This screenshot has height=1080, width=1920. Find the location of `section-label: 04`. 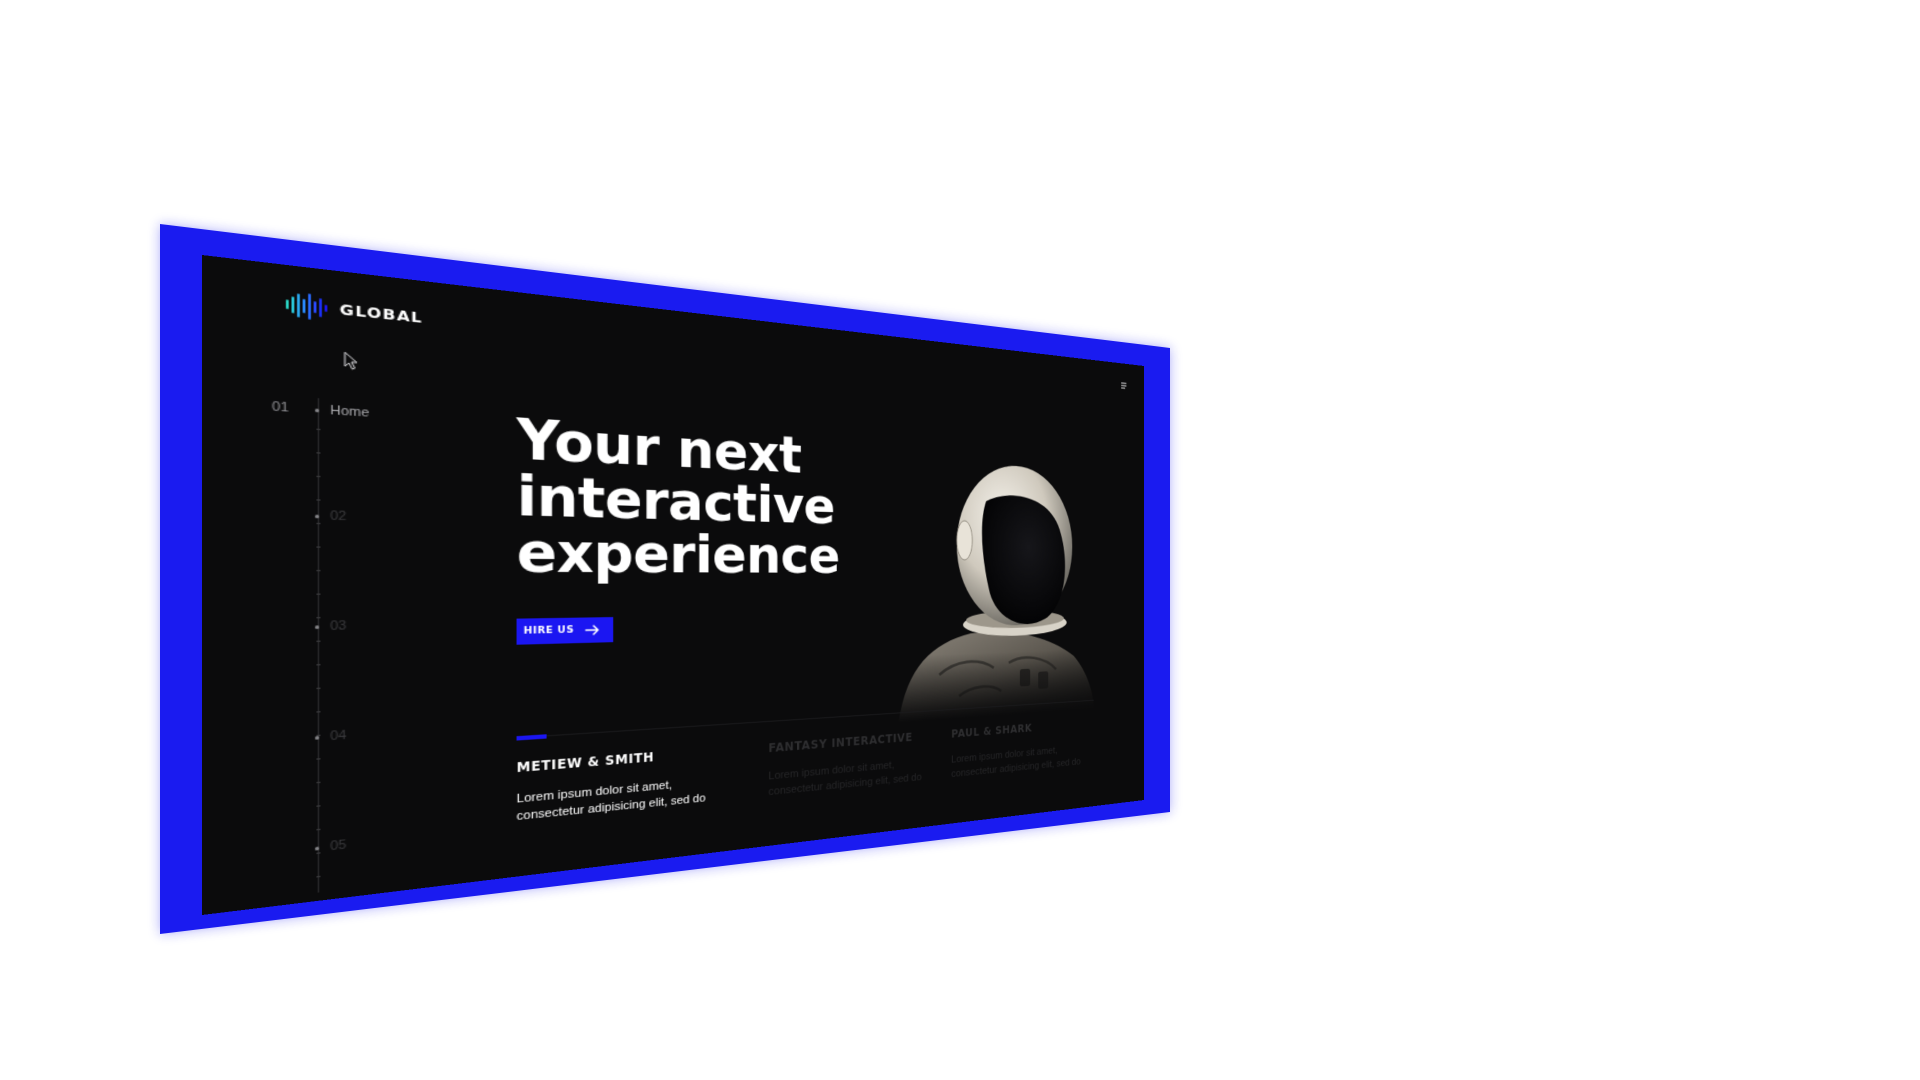

section-label: 04 is located at coordinates (338, 736).